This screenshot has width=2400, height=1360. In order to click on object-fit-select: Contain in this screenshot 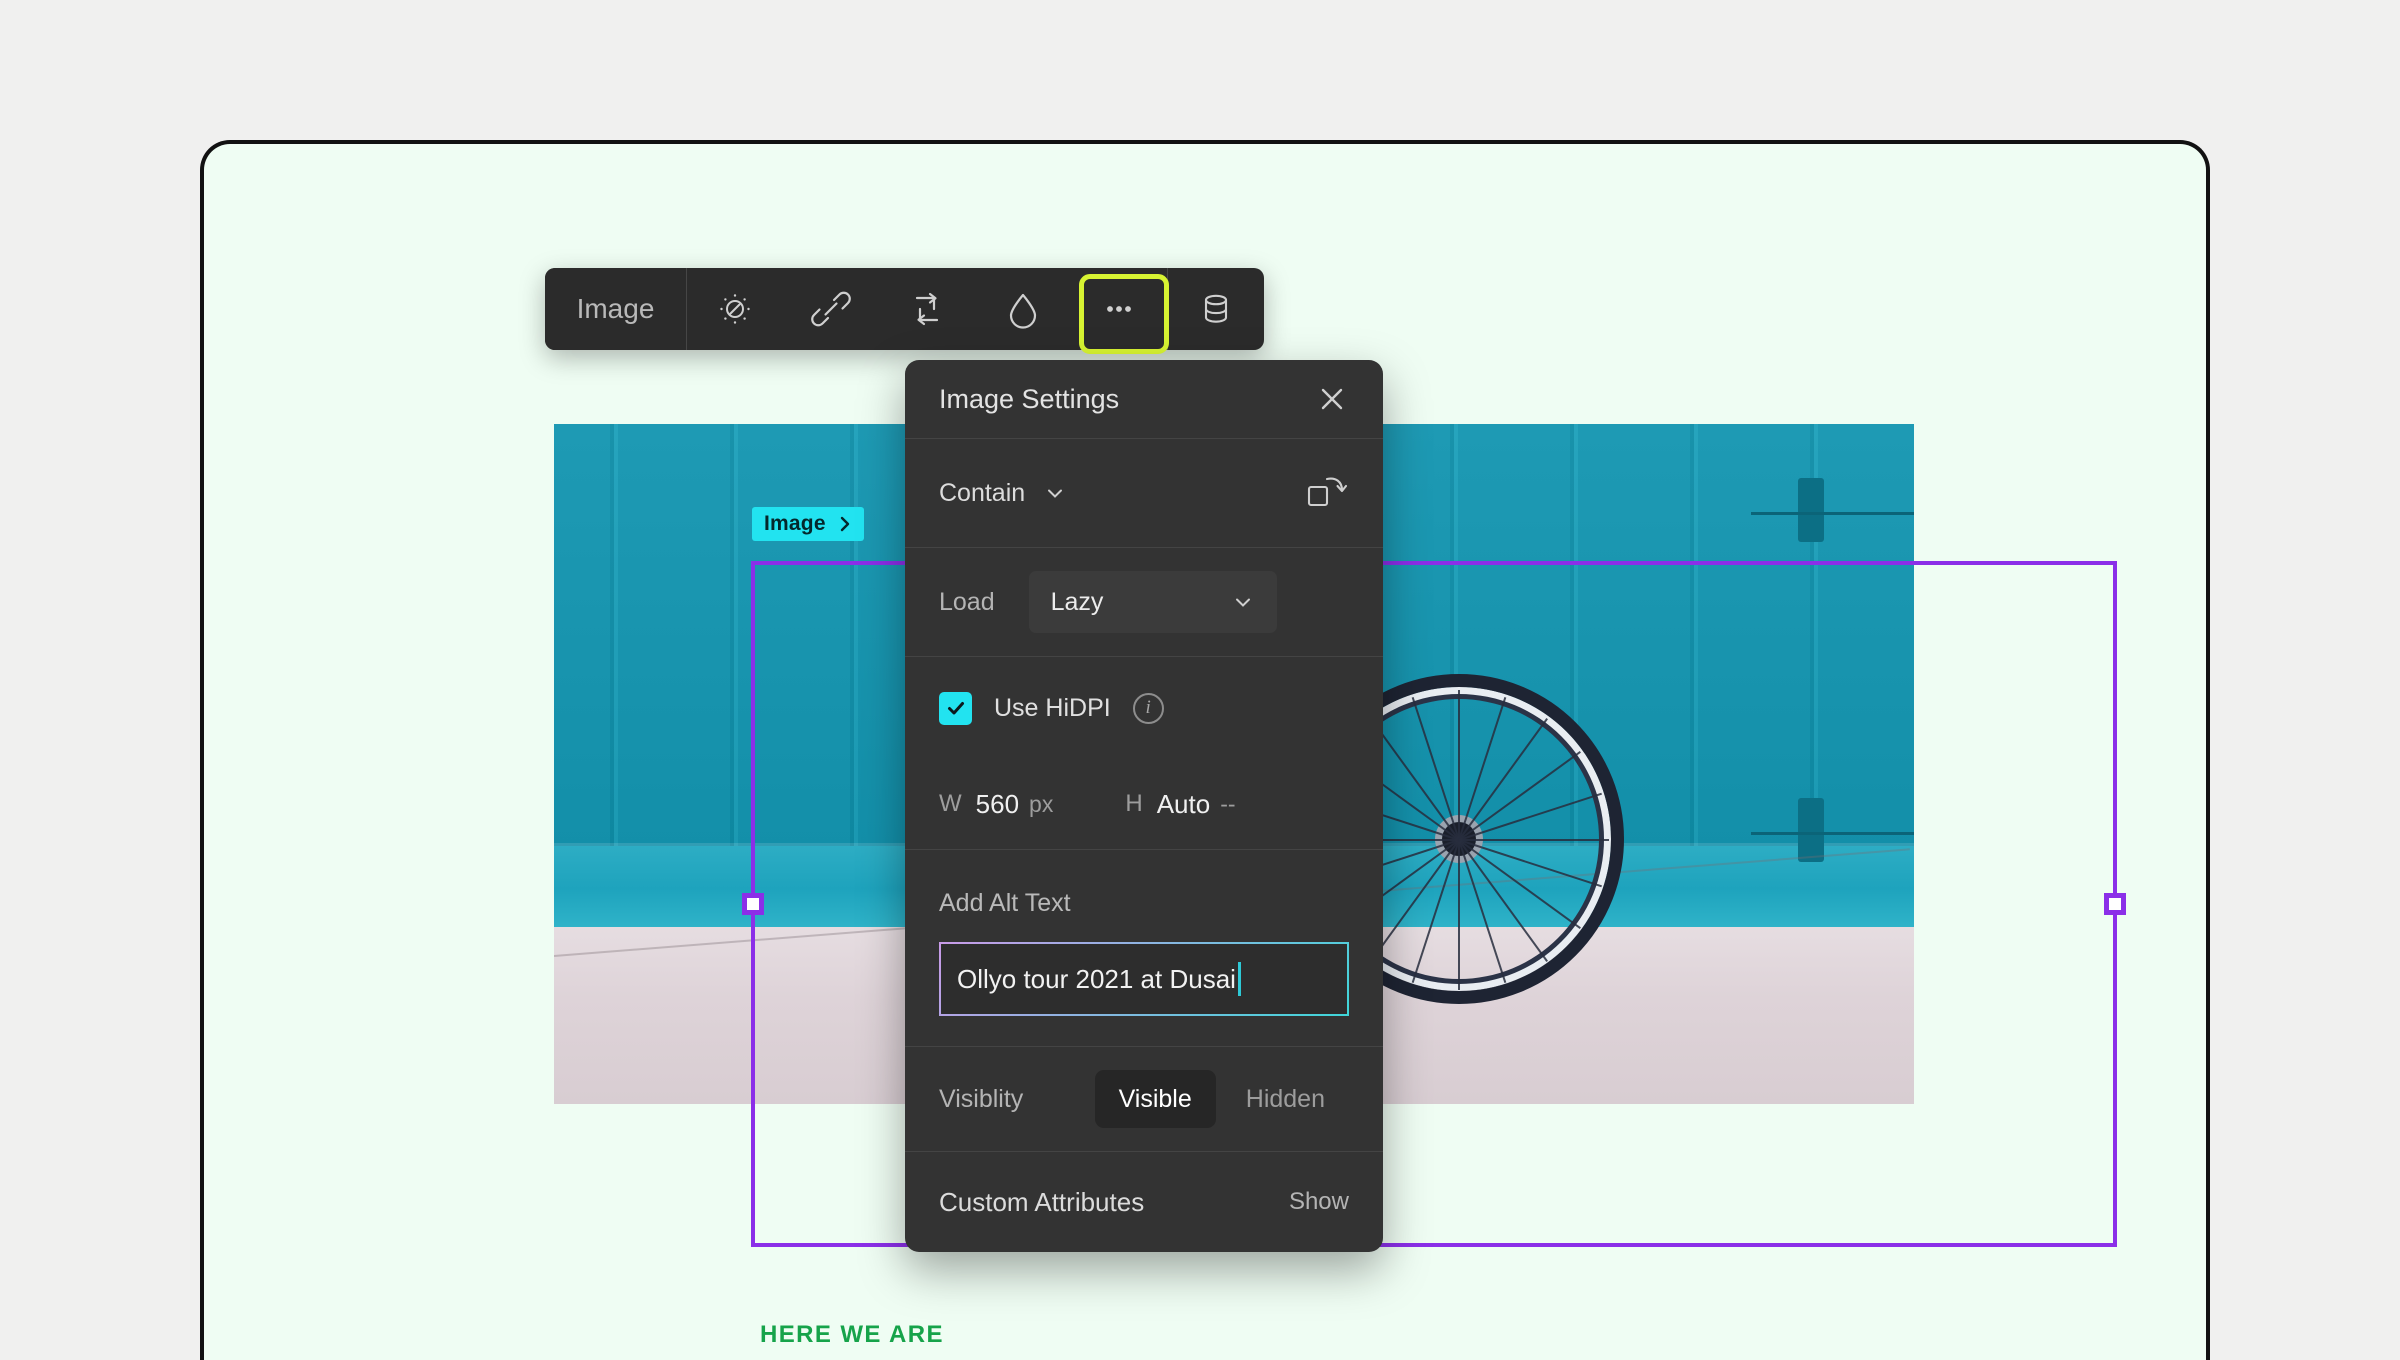, I will do `click(1003, 493)`.